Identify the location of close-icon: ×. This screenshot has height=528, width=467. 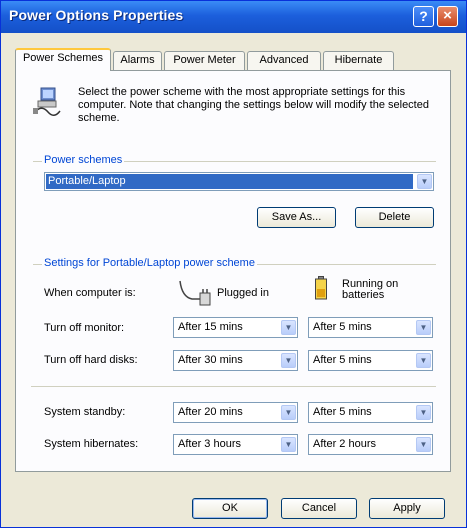
(447, 16).